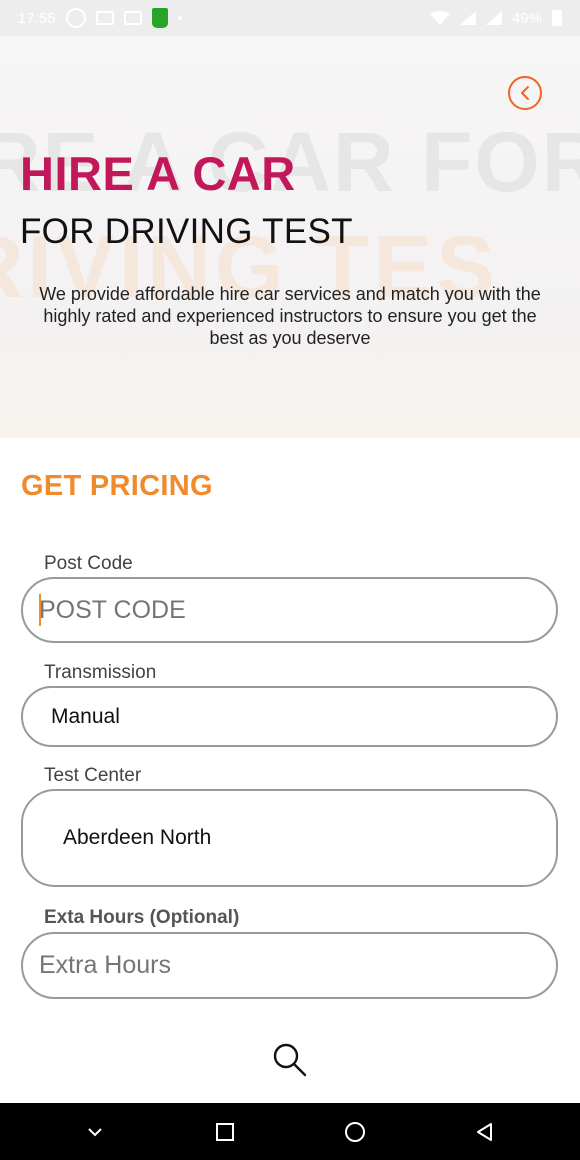  What do you see at coordinates (85, 716) in the screenshot?
I see `transmission-value: Manual` at bounding box center [85, 716].